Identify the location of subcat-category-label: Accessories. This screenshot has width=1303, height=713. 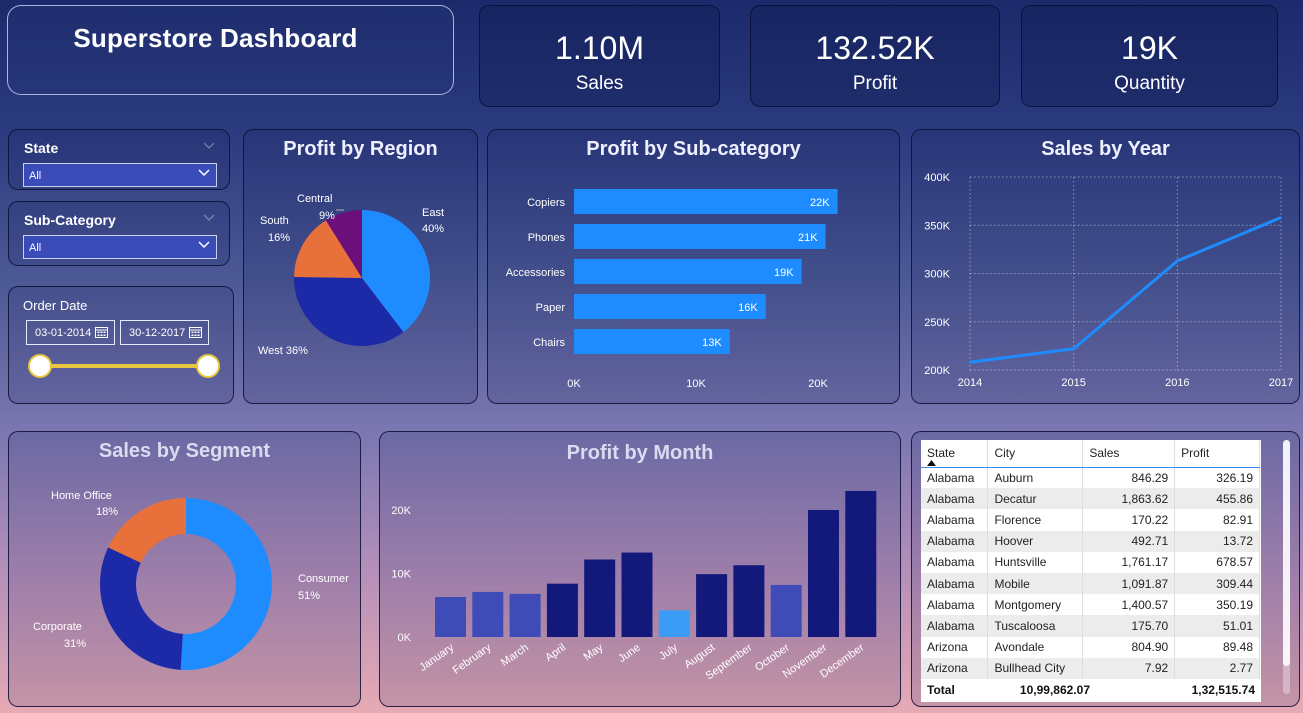
(536, 273).